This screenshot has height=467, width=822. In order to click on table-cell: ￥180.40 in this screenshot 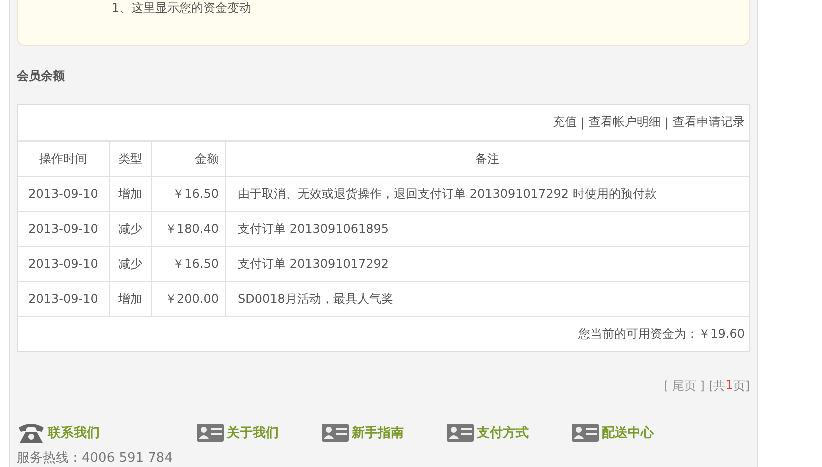, I will do `click(189, 229)`.